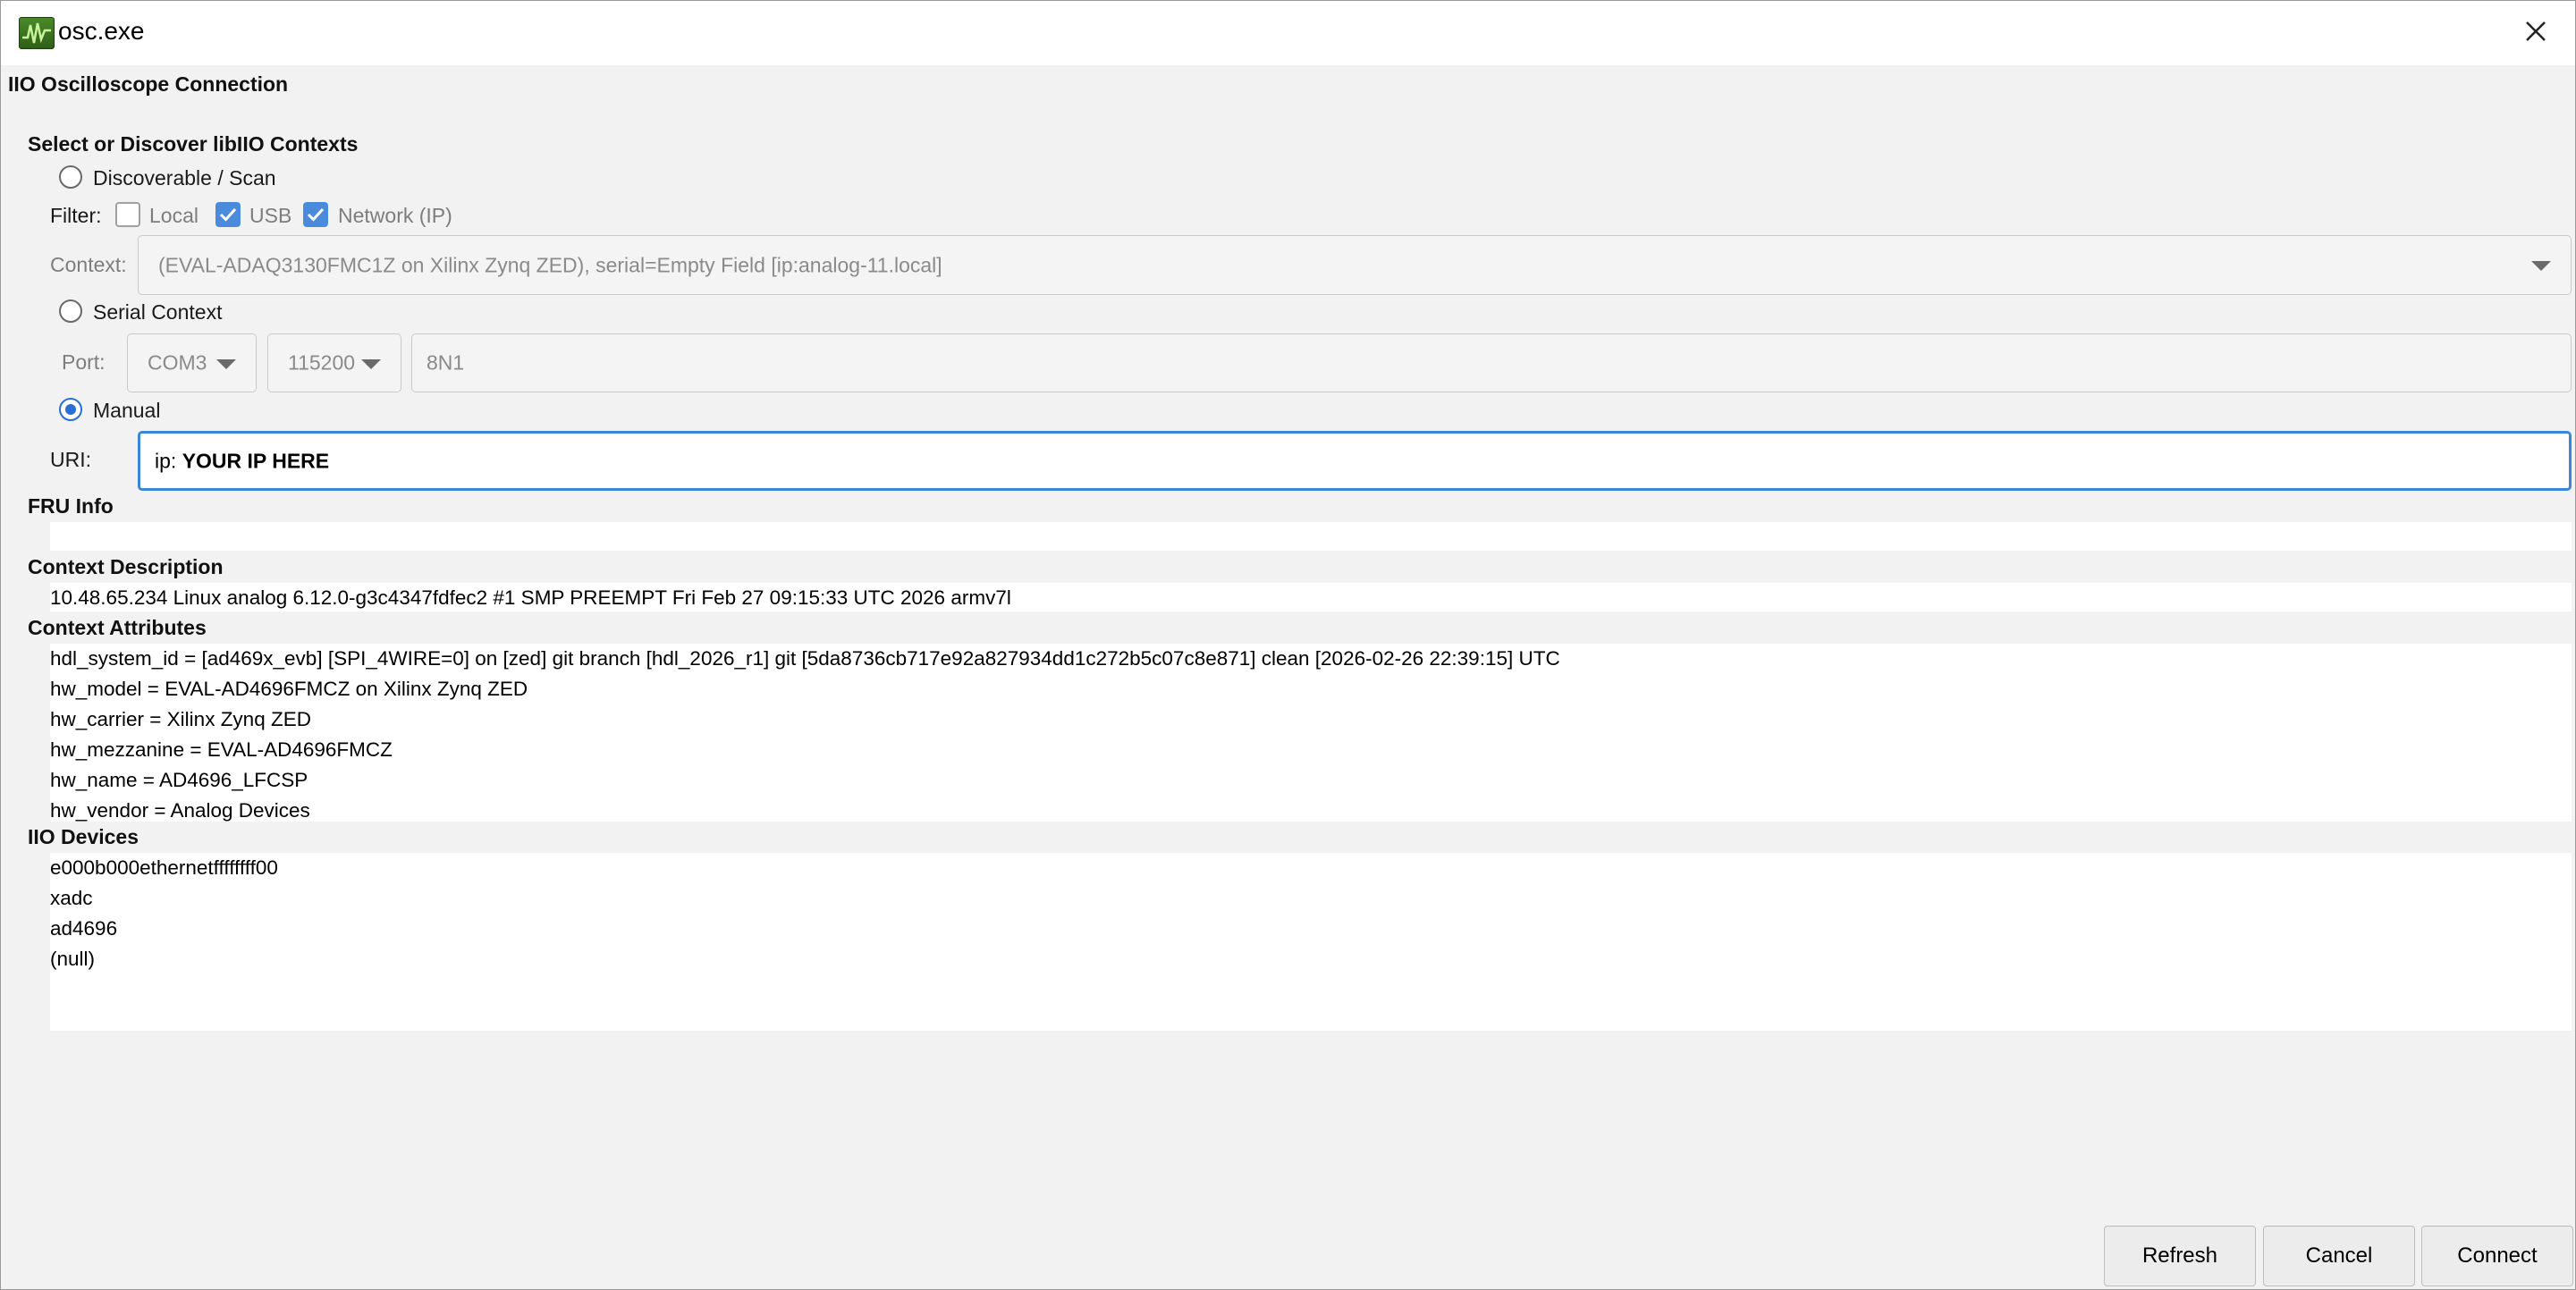  I want to click on baud-rate-dropdown: 115200, so click(334, 362).